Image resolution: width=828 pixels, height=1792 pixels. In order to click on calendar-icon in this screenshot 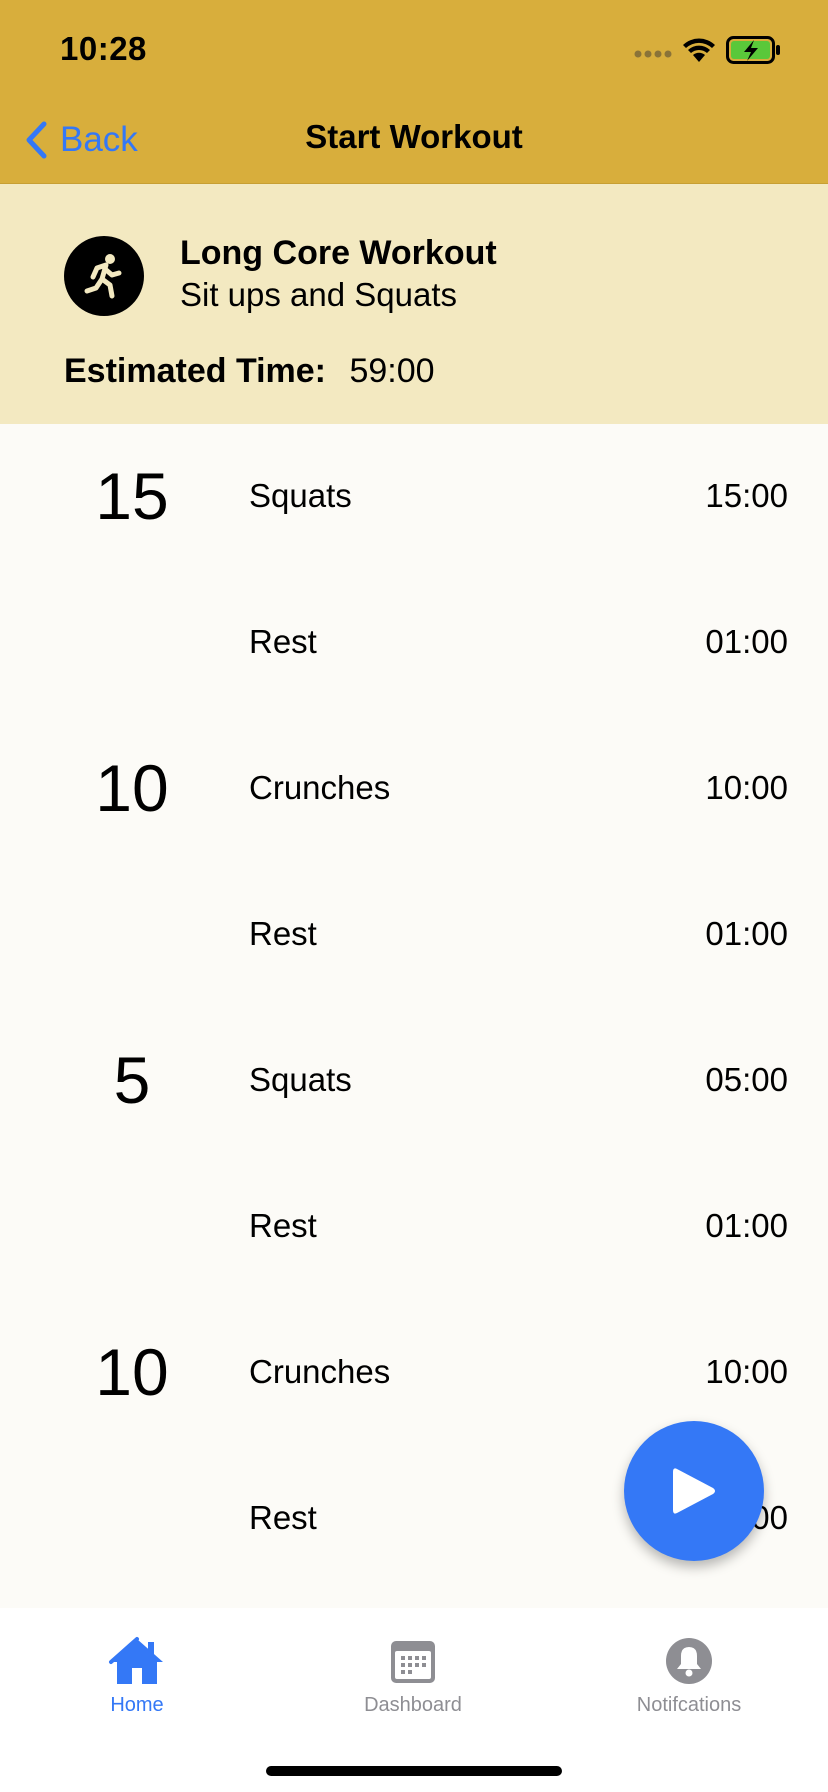, I will do `click(413, 1662)`.